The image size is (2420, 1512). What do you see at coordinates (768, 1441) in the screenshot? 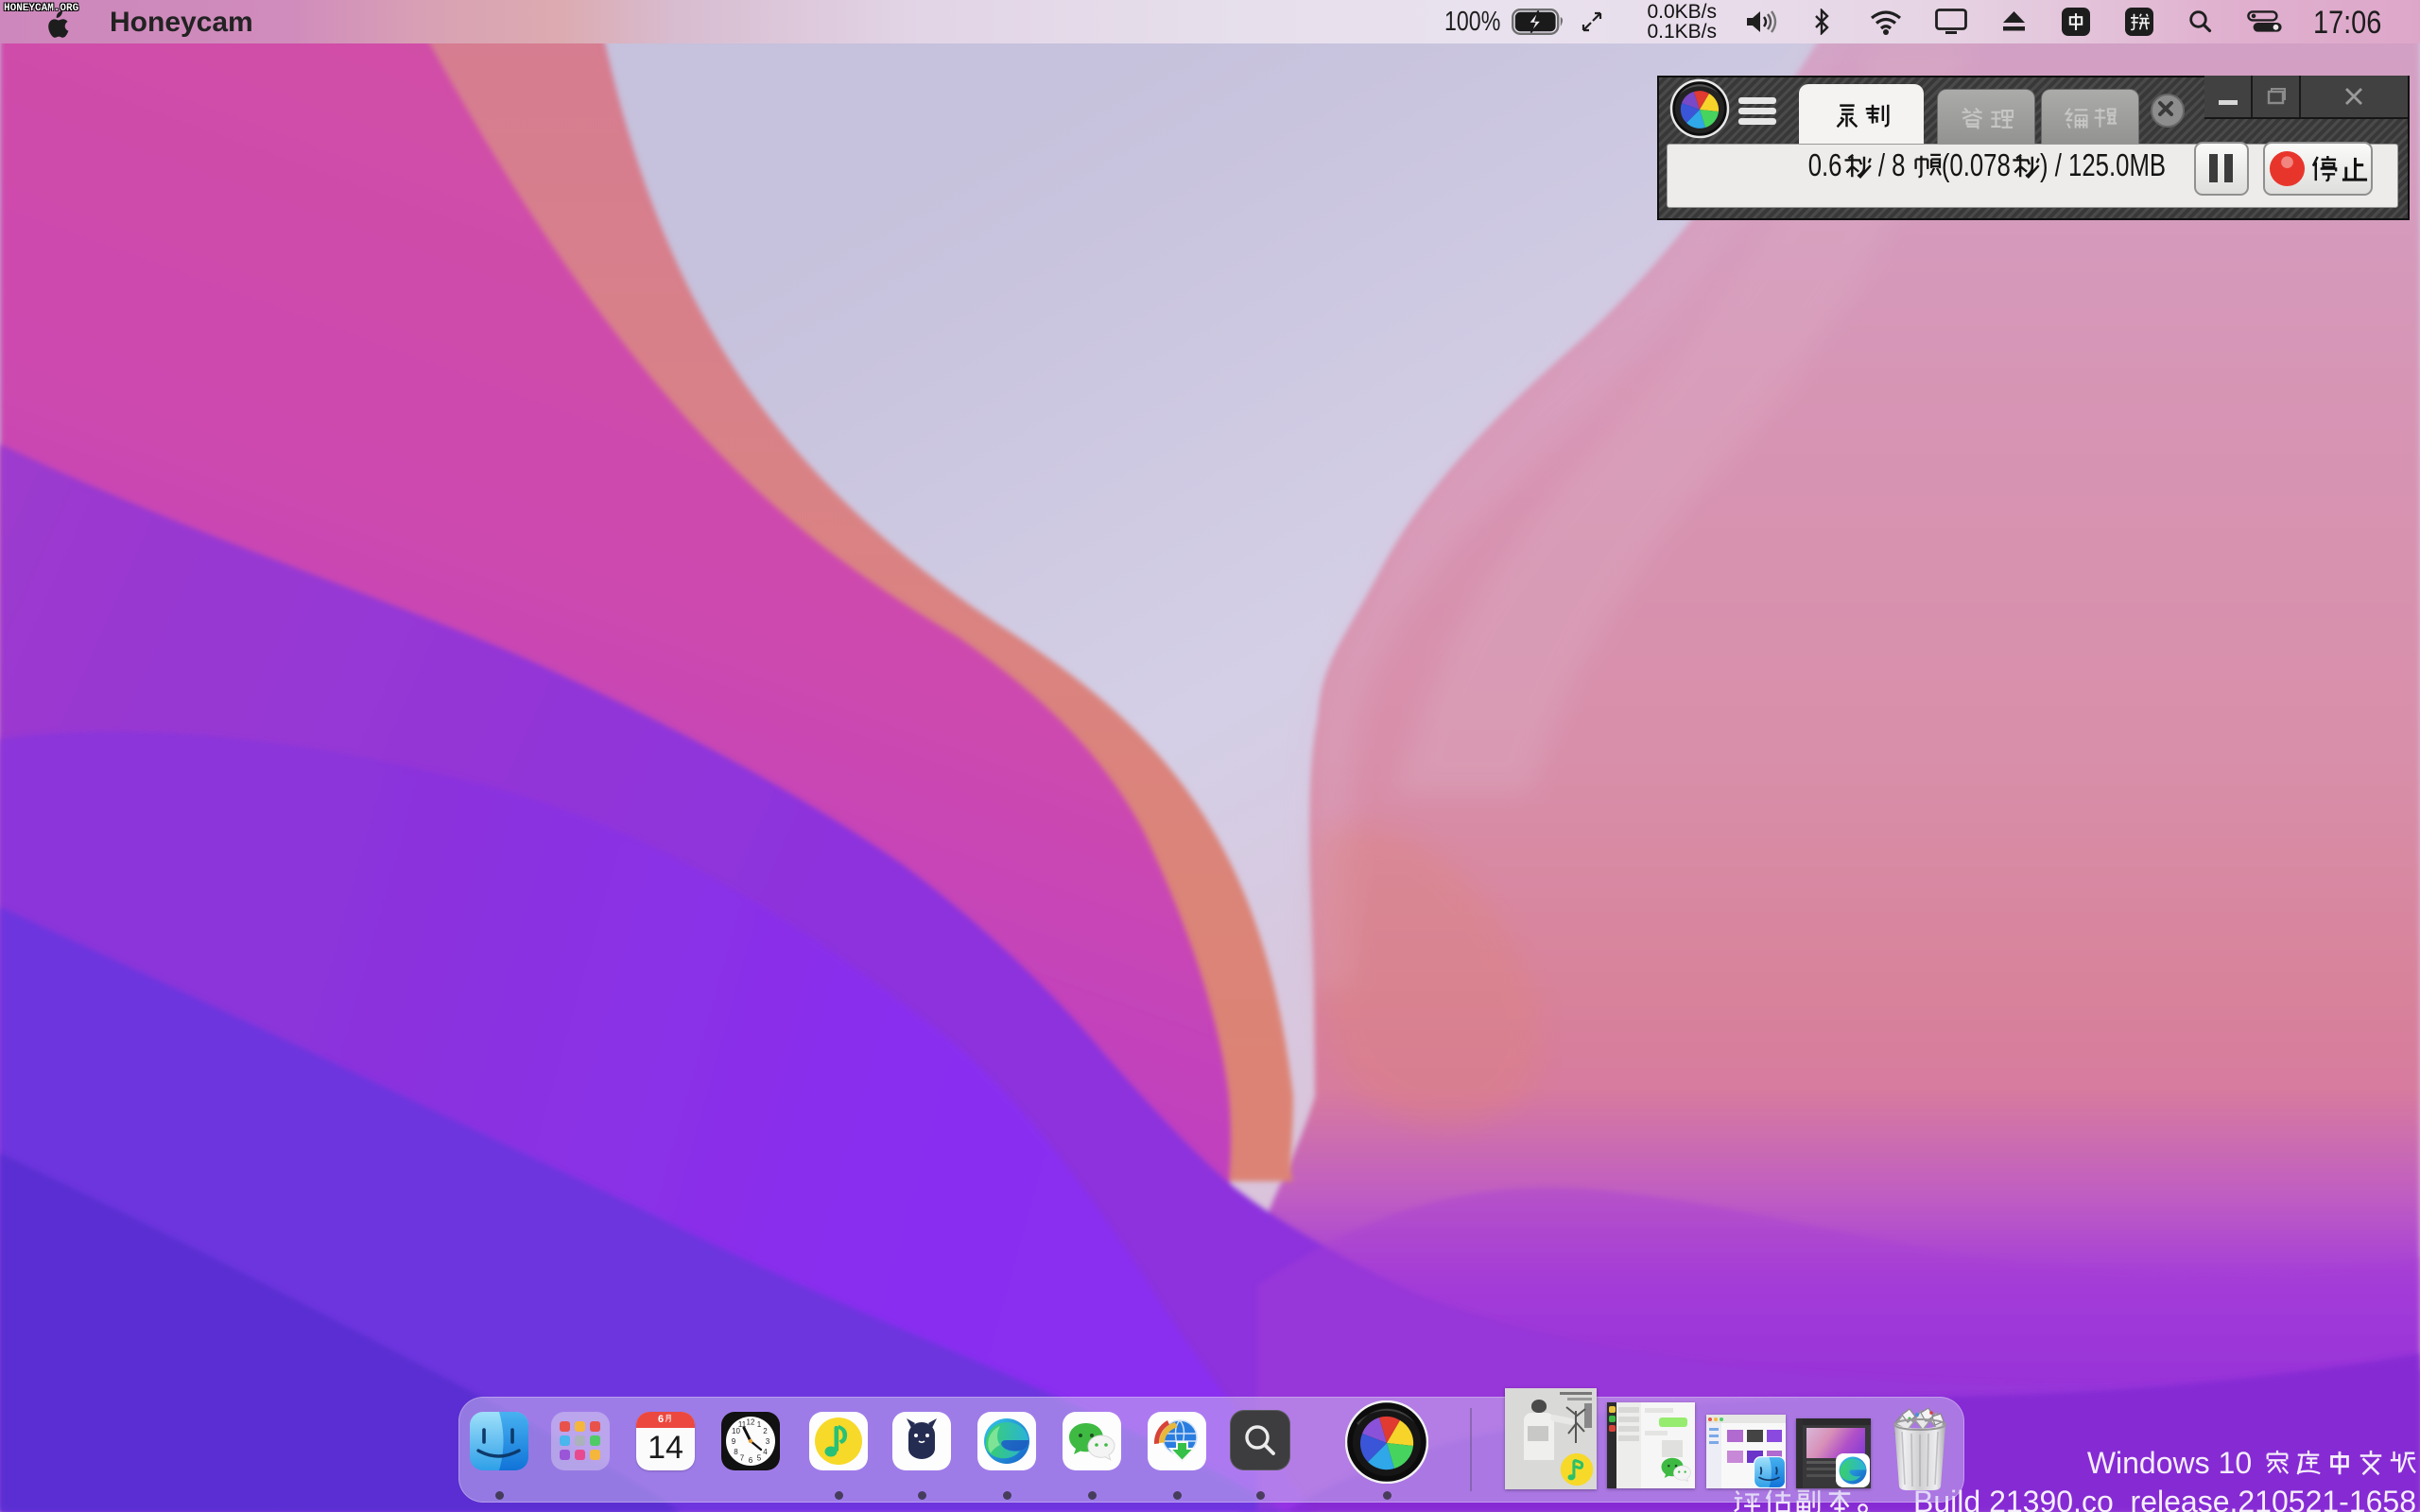
I see `svg-text: 3` at bounding box center [768, 1441].